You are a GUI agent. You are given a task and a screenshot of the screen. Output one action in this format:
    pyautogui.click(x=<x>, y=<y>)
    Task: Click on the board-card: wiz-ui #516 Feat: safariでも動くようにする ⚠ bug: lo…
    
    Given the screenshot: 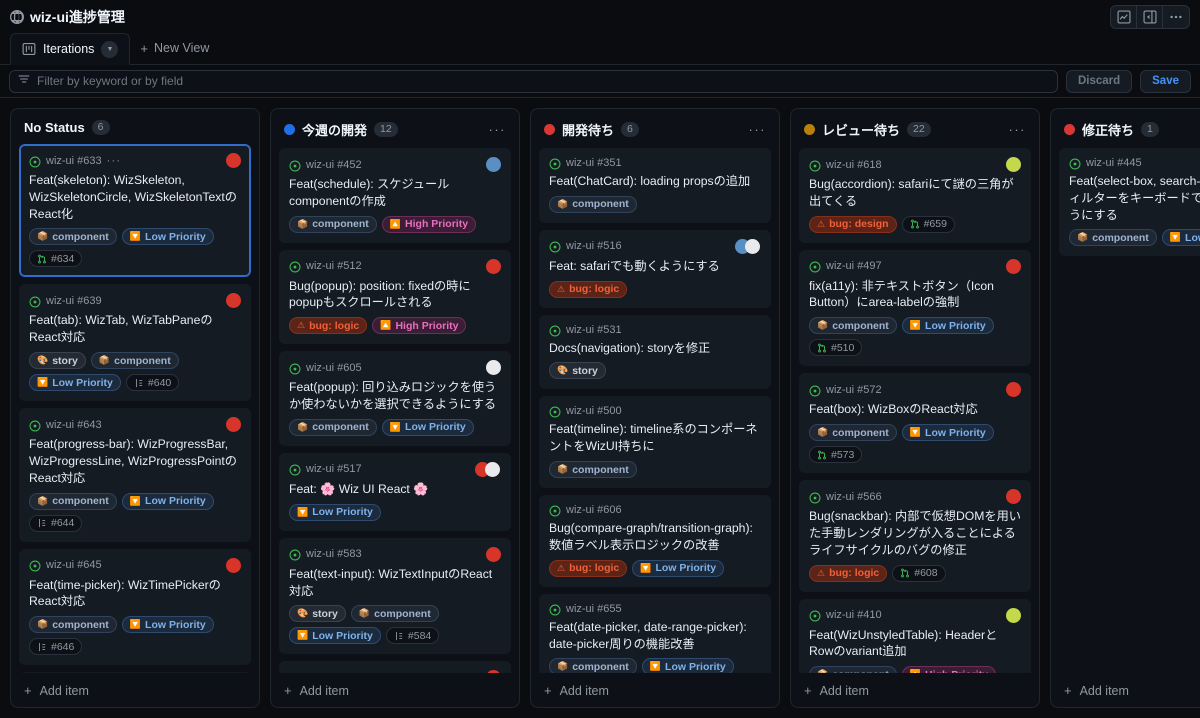 What is the action you would take?
    pyautogui.click(x=655, y=268)
    